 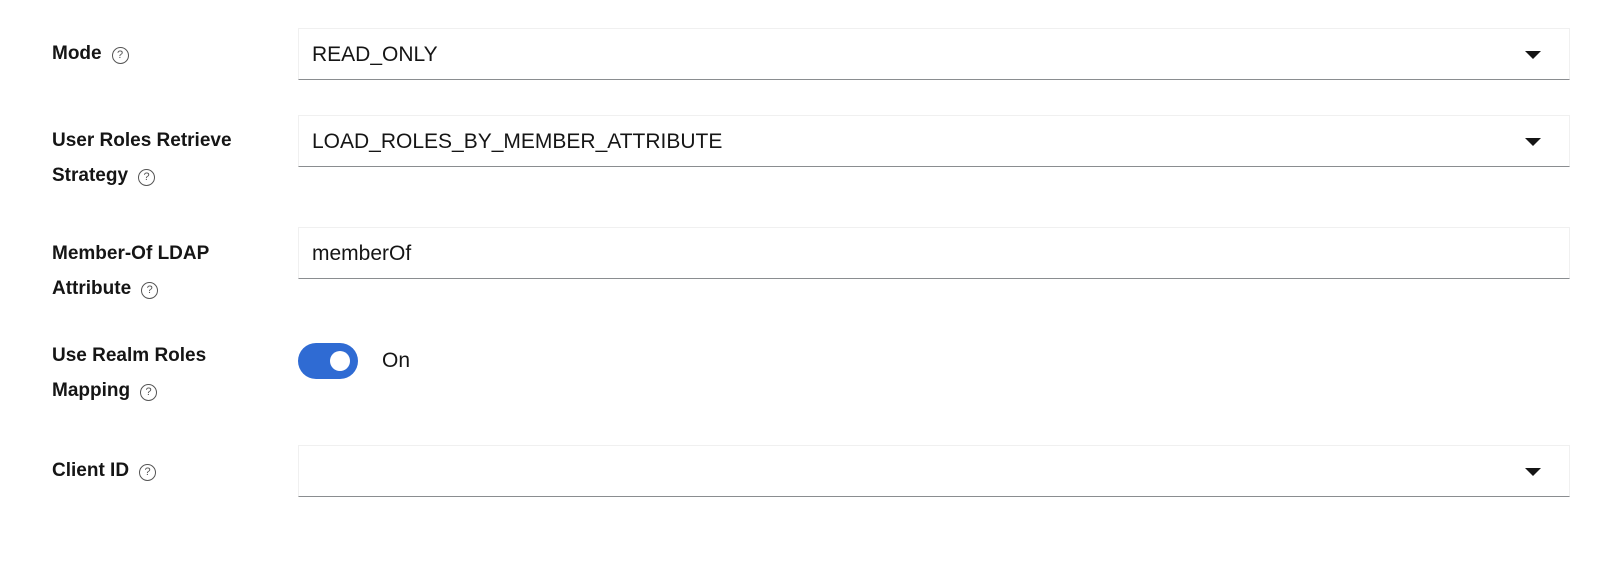 I want to click on strategy-select-value: LOAD_ROLES_BY_MEMBER_ATTRIBUTE, so click(x=517, y=141).